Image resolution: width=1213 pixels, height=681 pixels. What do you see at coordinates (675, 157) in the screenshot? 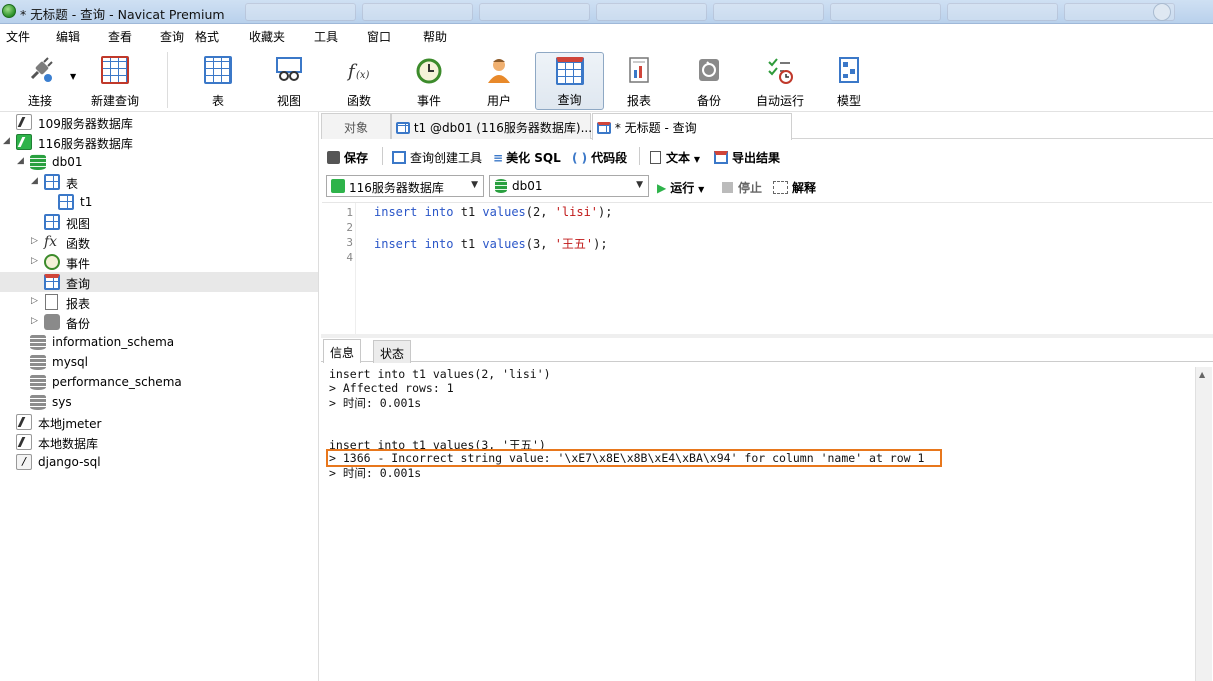
I see `text-button: 文本 ▼` at bounding box center [675, 157].